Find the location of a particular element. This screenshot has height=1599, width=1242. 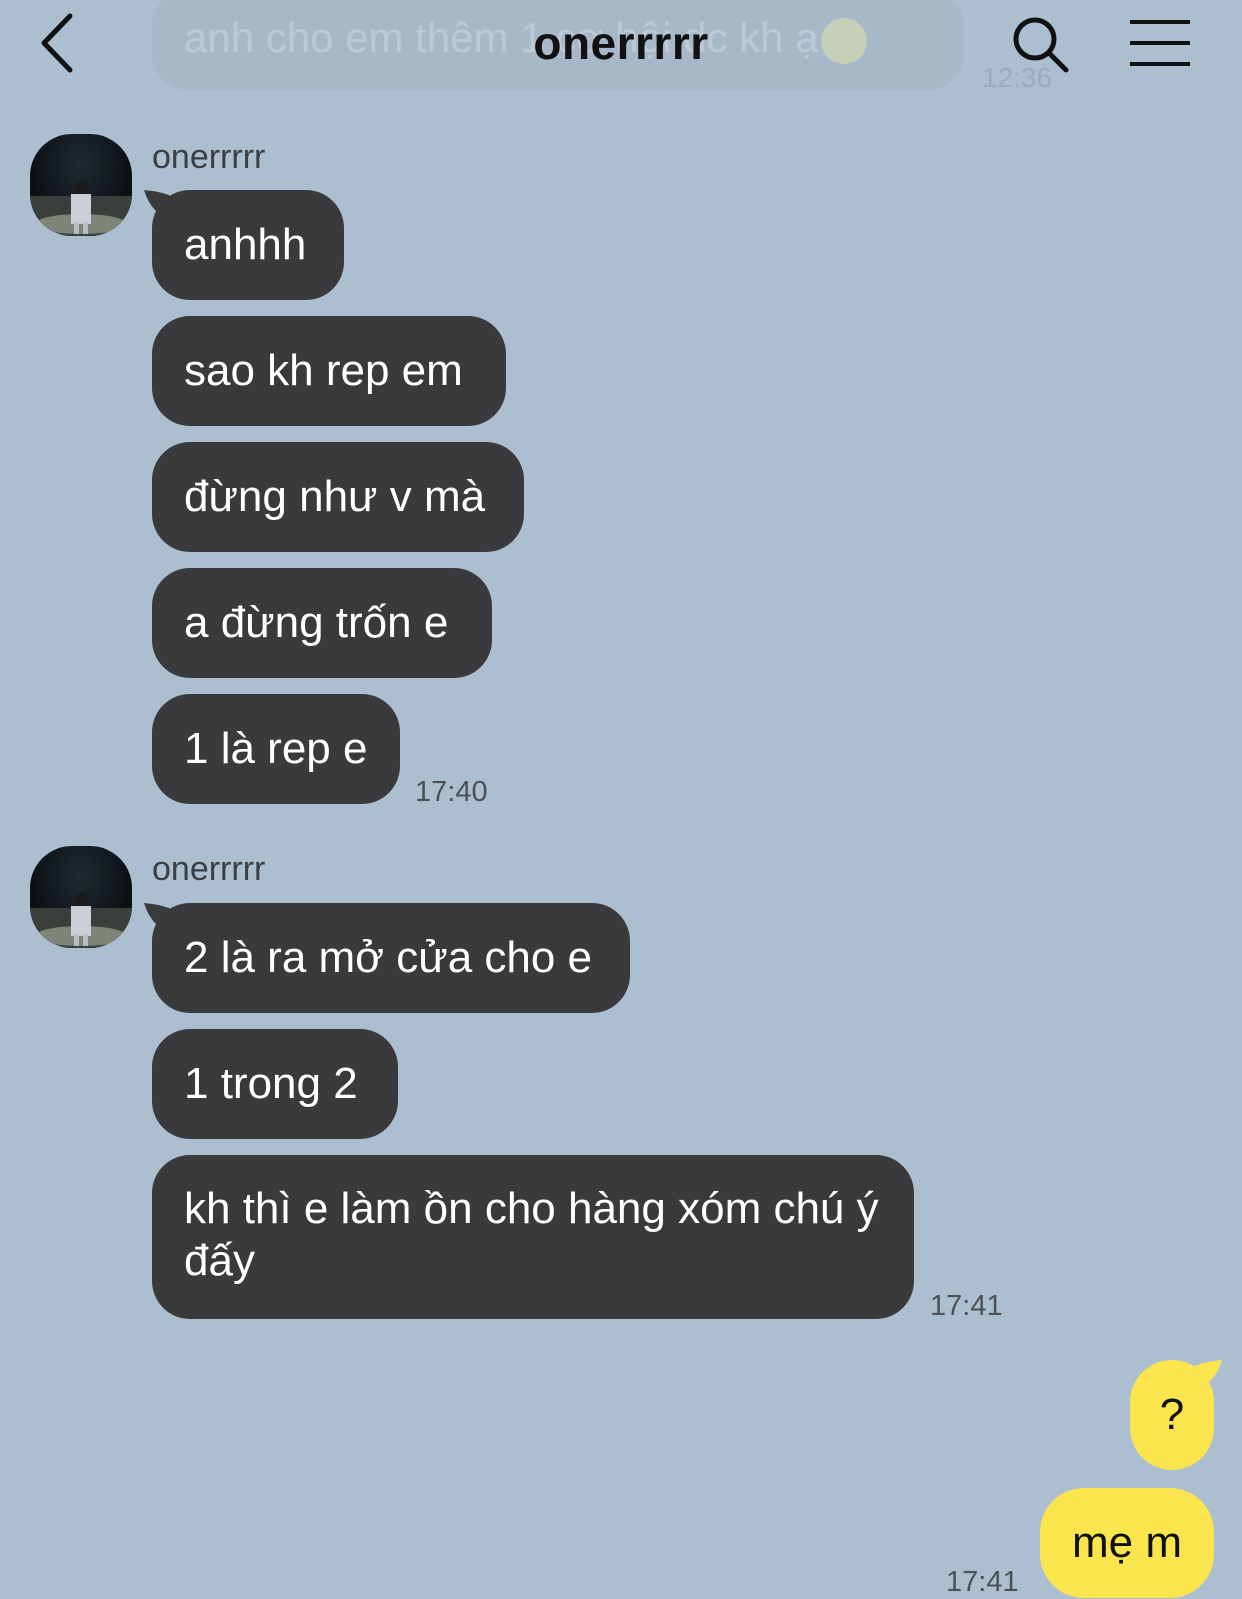

hamburger-menu-icon is located at coordinates (1160, 43).